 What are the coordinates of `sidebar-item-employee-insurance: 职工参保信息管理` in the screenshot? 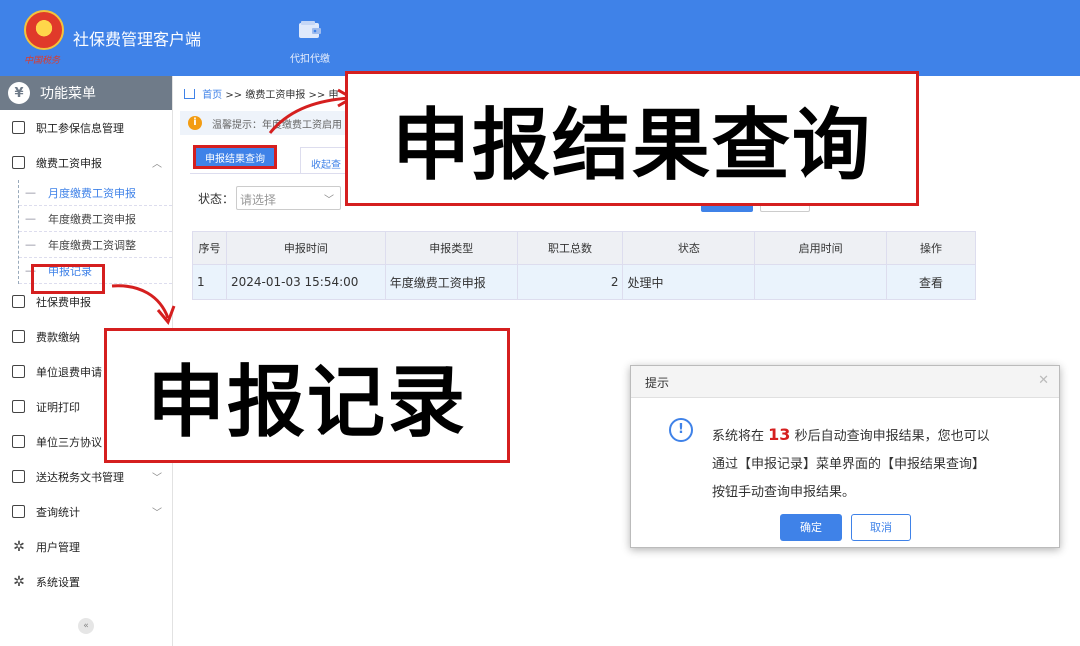 It's located at (86, 127).